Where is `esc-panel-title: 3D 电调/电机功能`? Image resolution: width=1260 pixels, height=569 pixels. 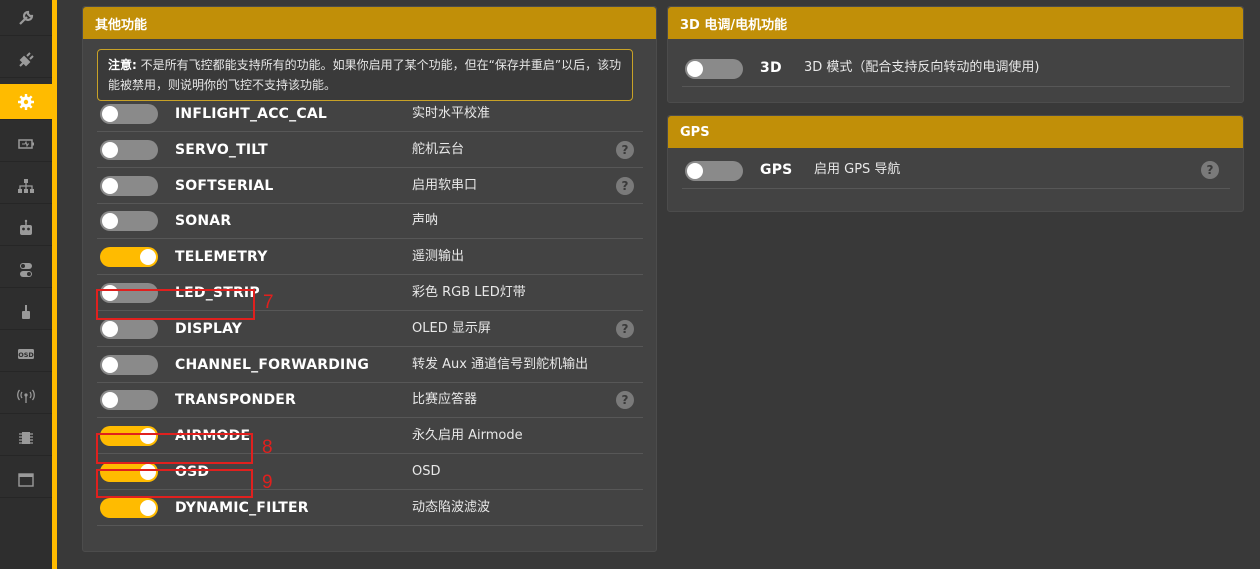
esc-panel-title: 3D 电调/电机功能 is located at coordinates (955, 23).